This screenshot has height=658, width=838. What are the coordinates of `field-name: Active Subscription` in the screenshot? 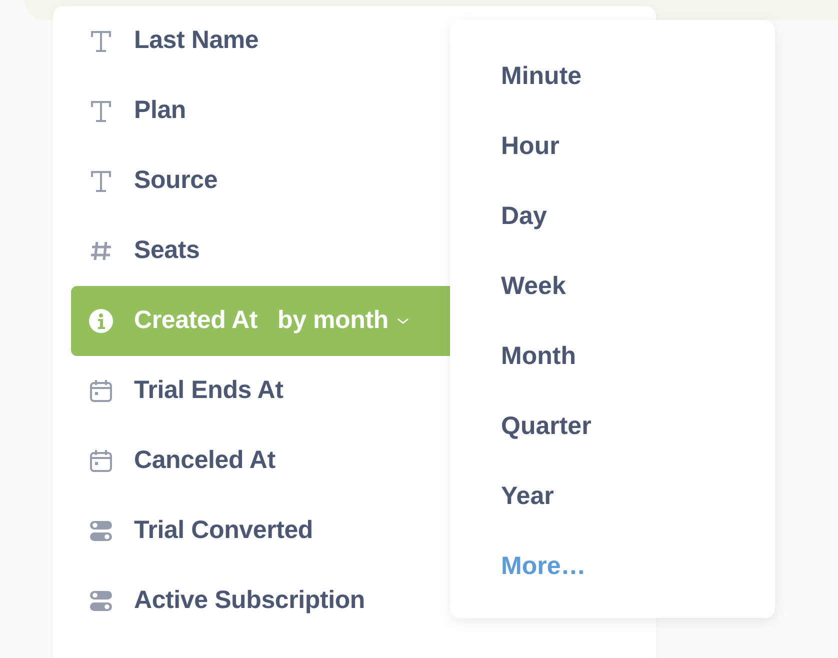 It's located at (249, 600).